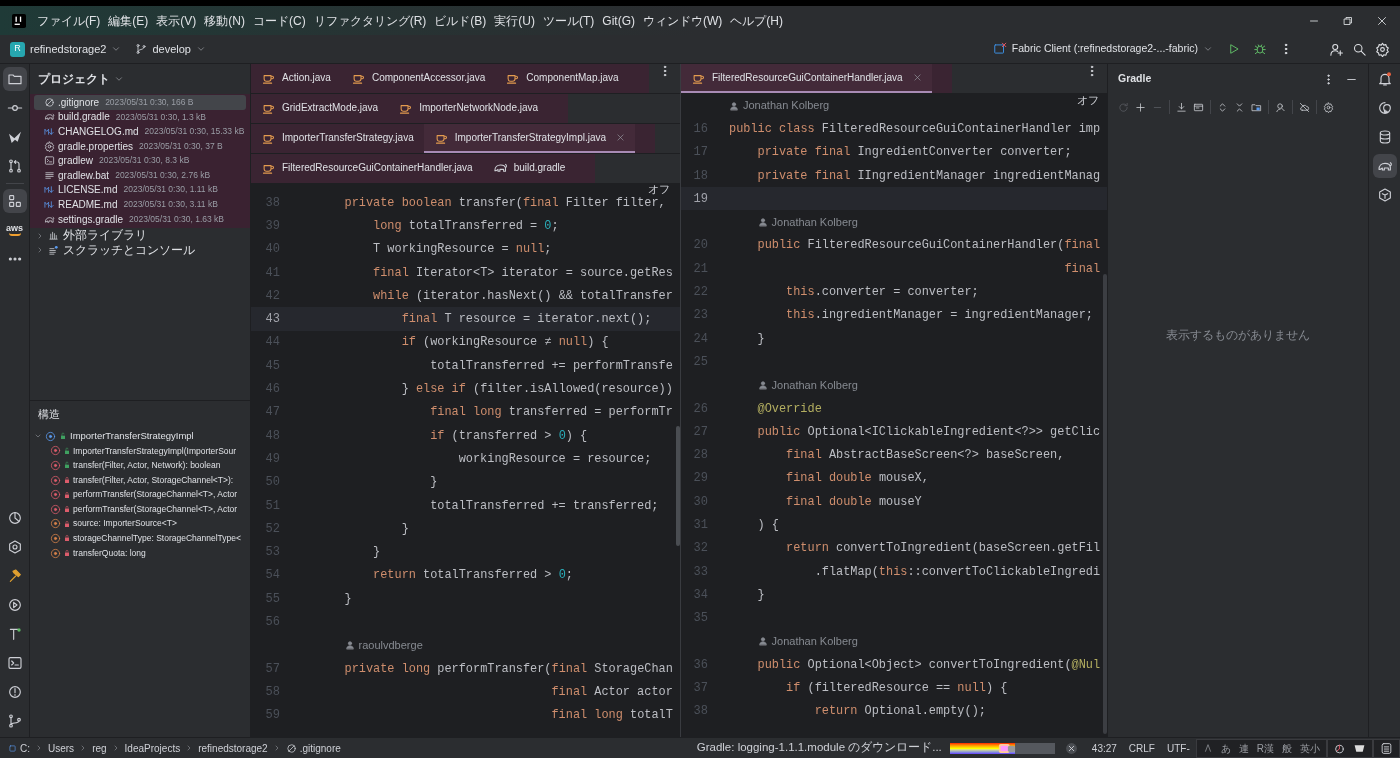 This screenshot has width=1400, height=758. I want to click on author-hint: raoulvdberge, so click(383, 645).